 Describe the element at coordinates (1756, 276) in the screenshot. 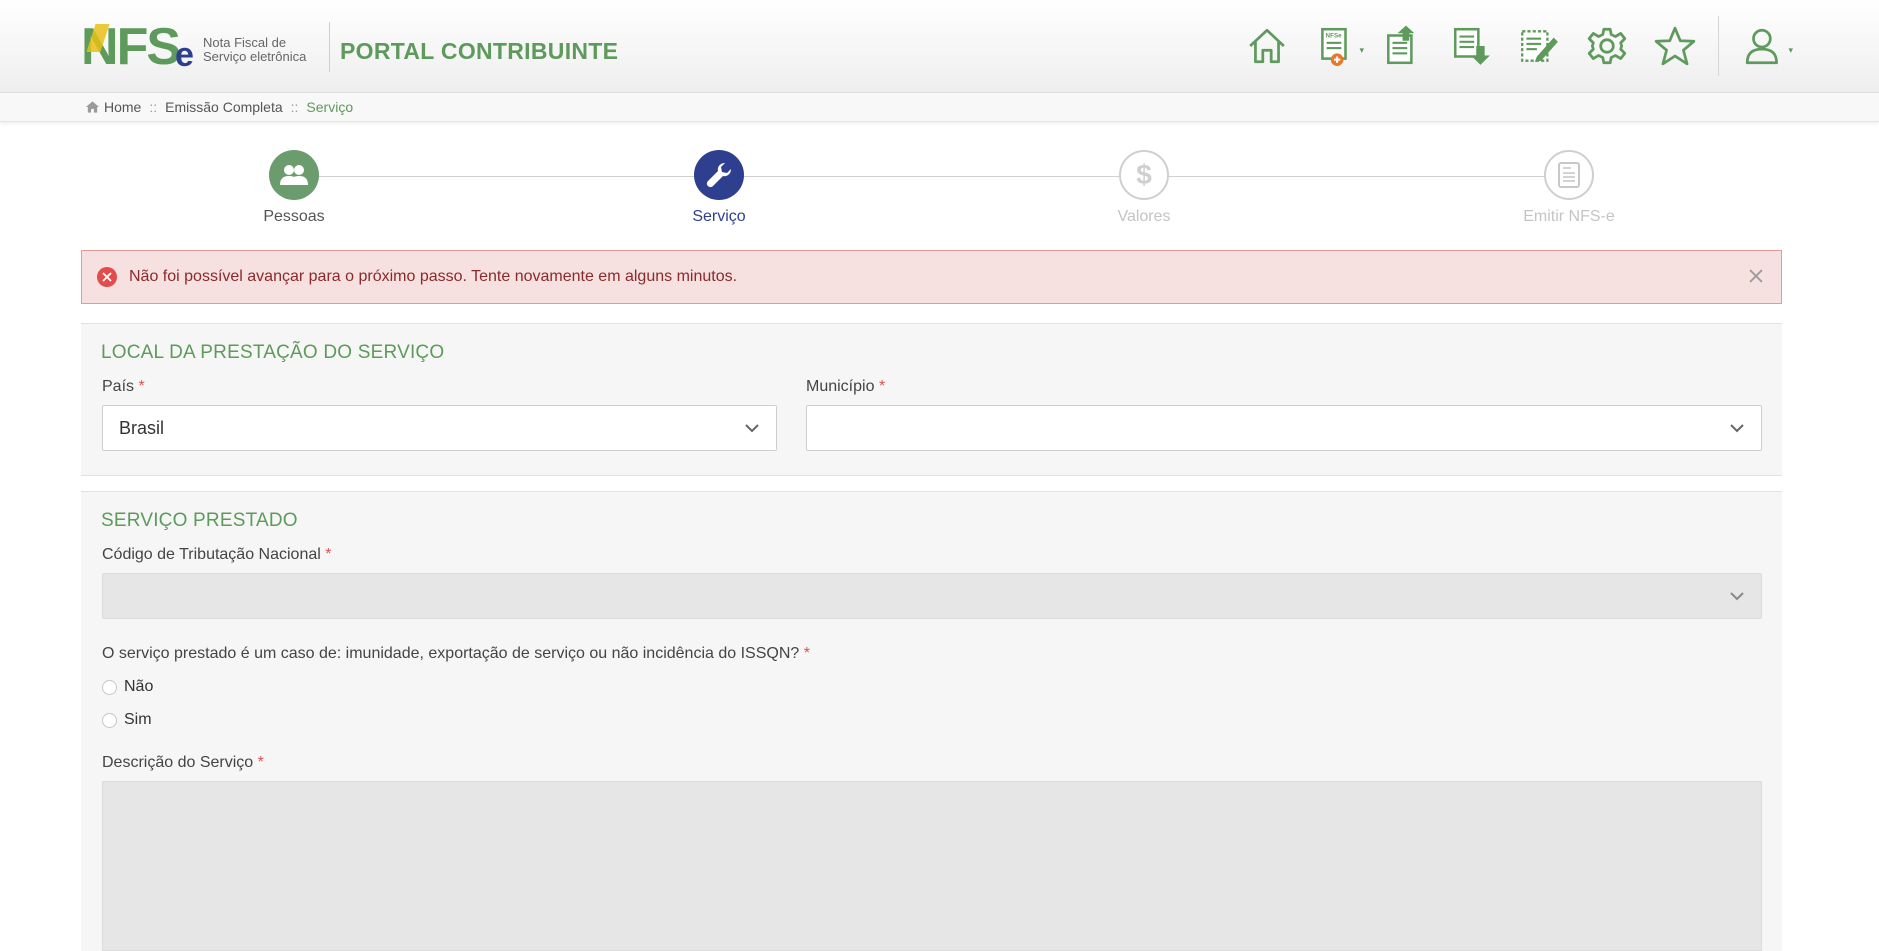

I see `close-icon` at that location.